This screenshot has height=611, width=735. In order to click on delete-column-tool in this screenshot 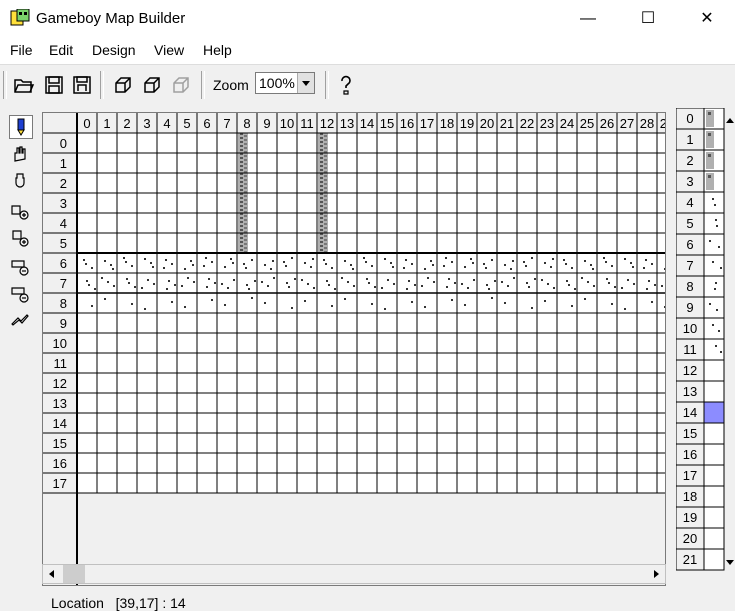, I will do `click(21, 295)`.